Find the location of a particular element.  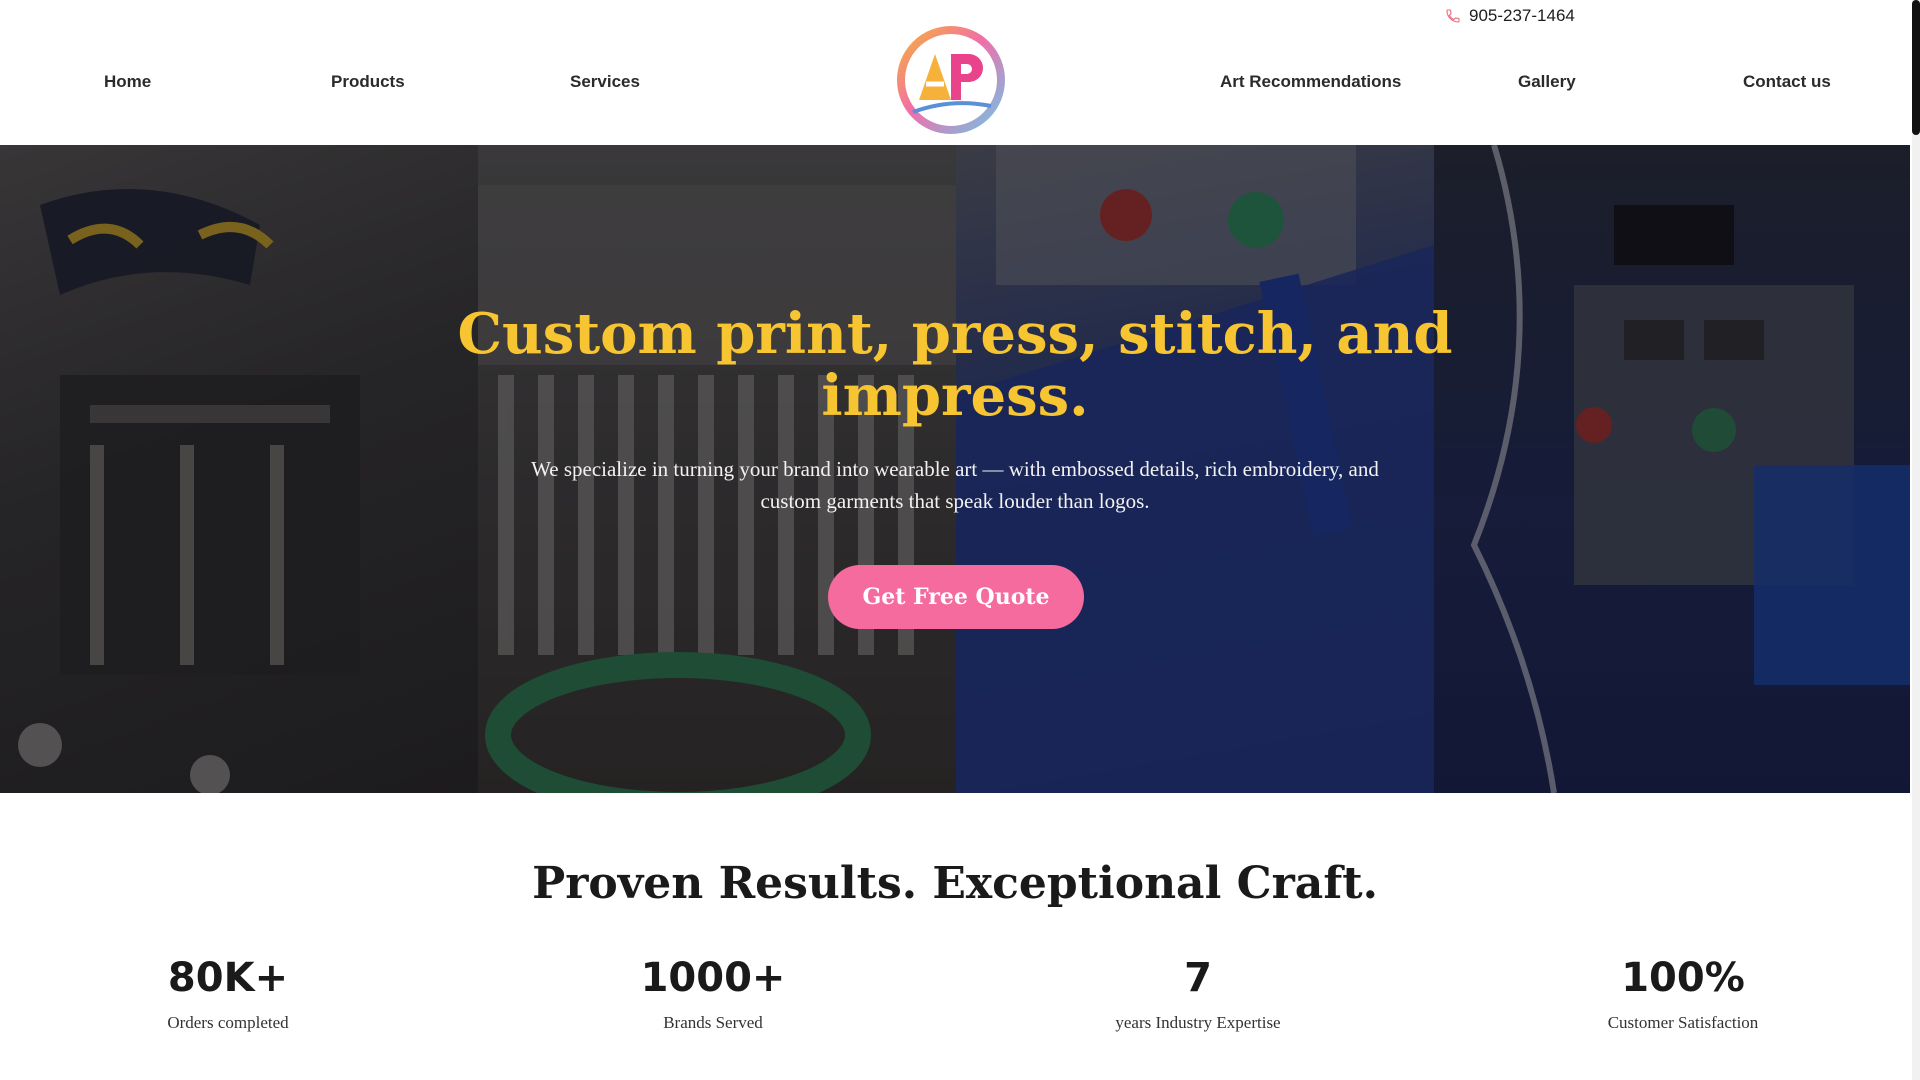

stat-value: 100% is located at coordinates (1683, 978).